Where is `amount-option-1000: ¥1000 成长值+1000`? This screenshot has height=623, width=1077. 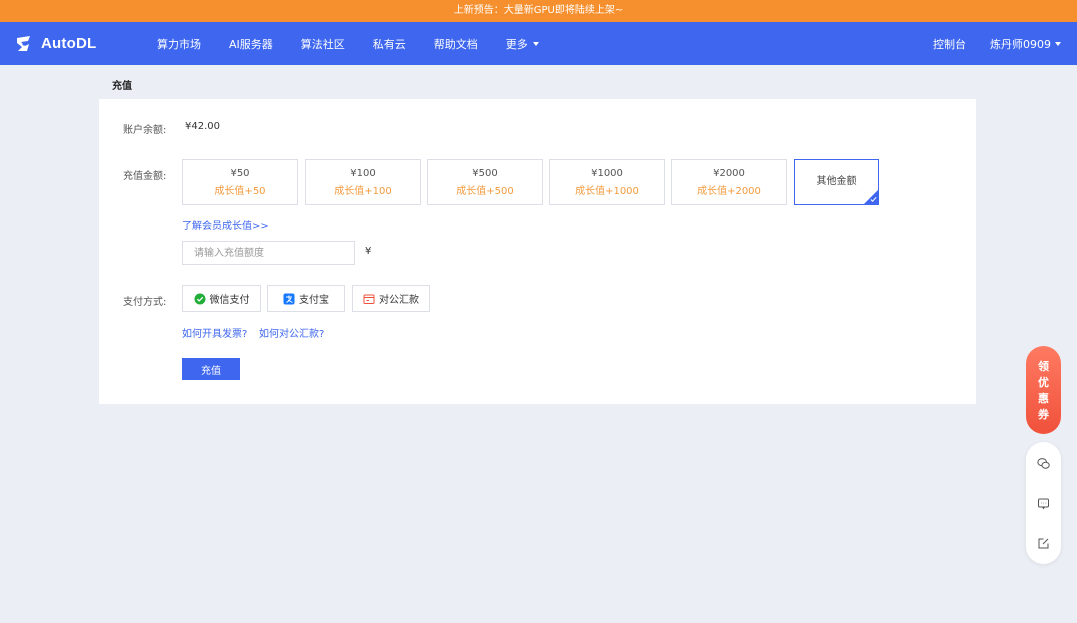
amount-option-1000: ¥1000 成长值+1000 is located at coordinates (607, 182).